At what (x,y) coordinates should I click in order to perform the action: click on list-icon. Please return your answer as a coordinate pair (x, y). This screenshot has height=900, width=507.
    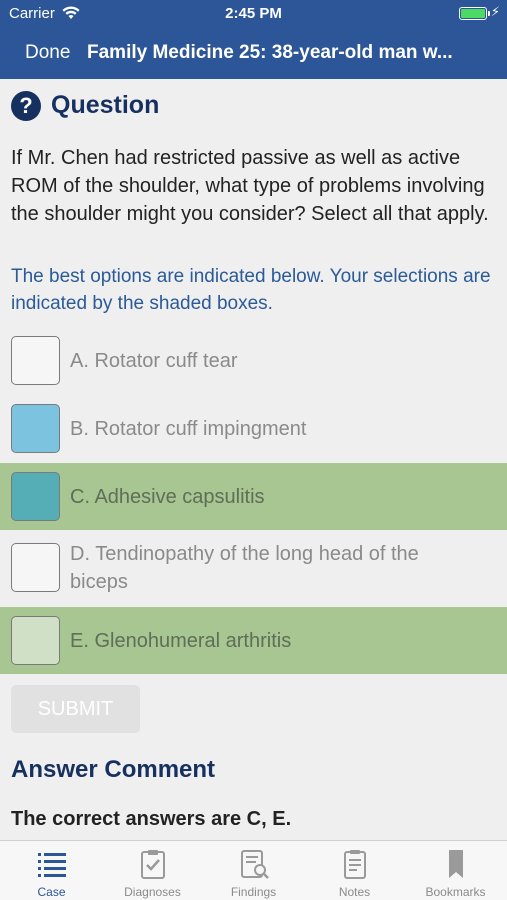
    Looking at the image, I should click on (52, 864).